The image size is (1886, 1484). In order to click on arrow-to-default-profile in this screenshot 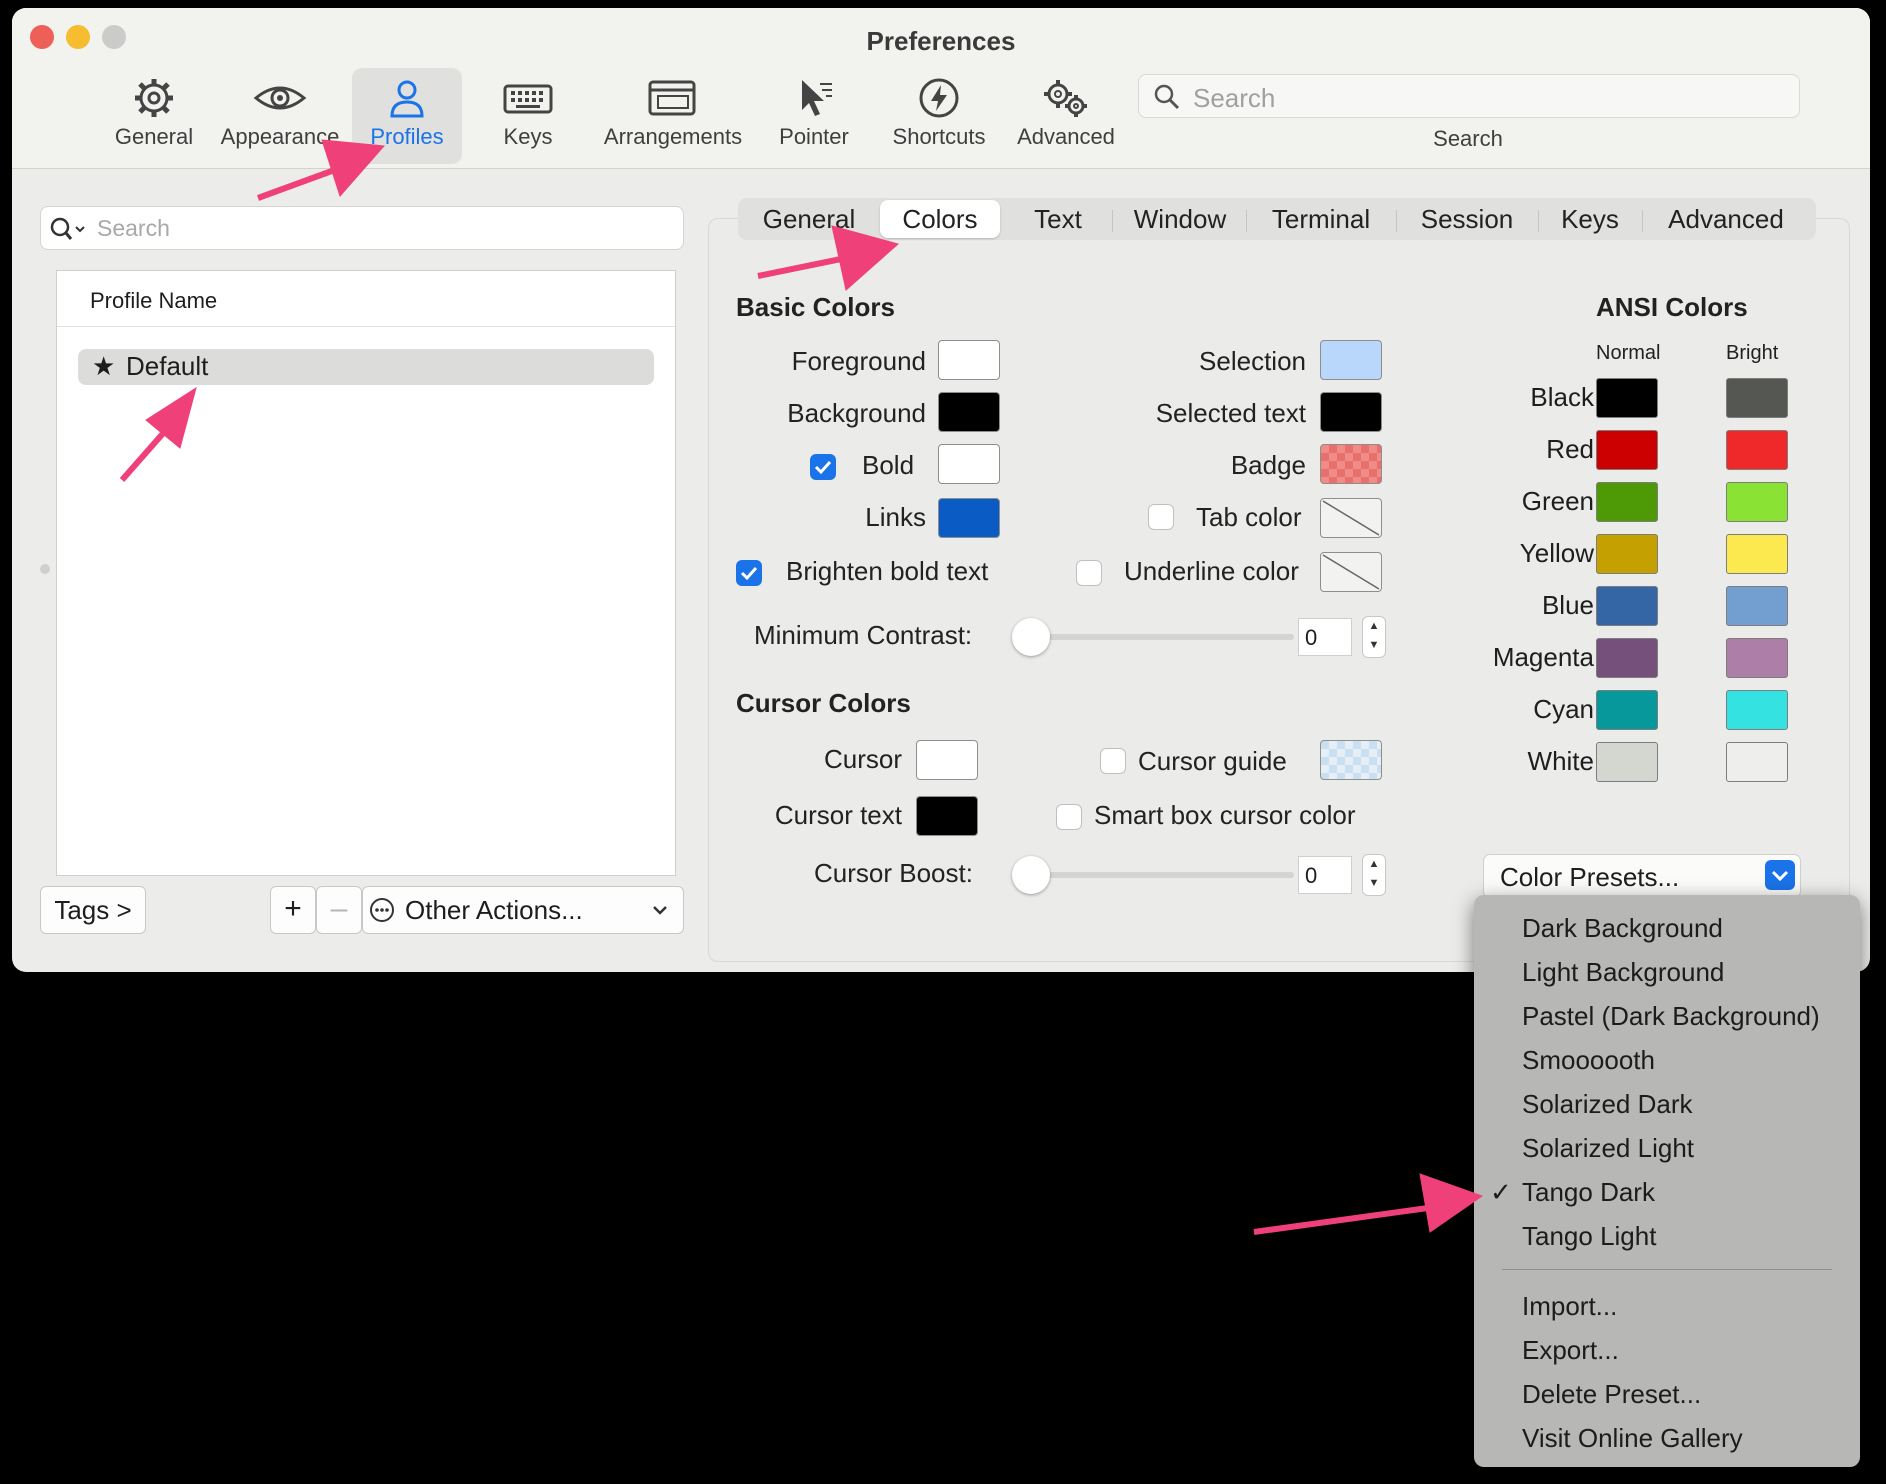, I will do `click(158, 434)`.